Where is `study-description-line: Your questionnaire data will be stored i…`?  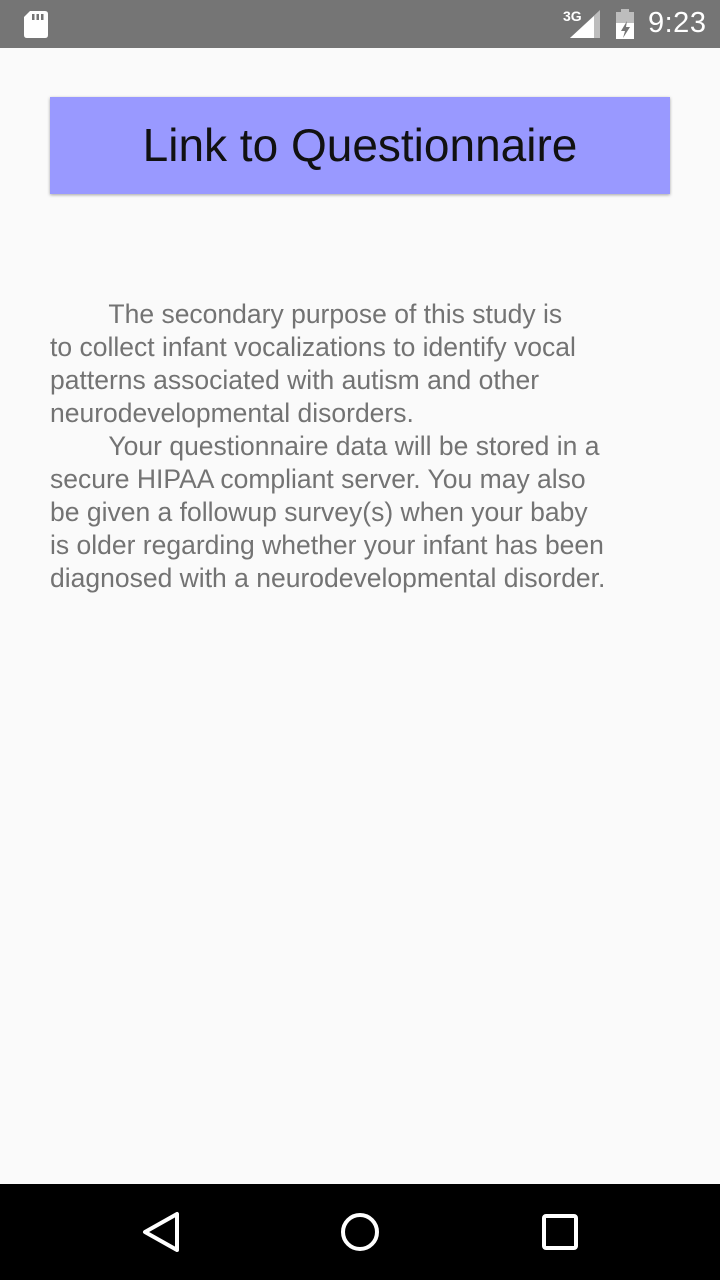 study-description-line: Your questionnaire data will be stored i… is located at coordinates (325, 446).